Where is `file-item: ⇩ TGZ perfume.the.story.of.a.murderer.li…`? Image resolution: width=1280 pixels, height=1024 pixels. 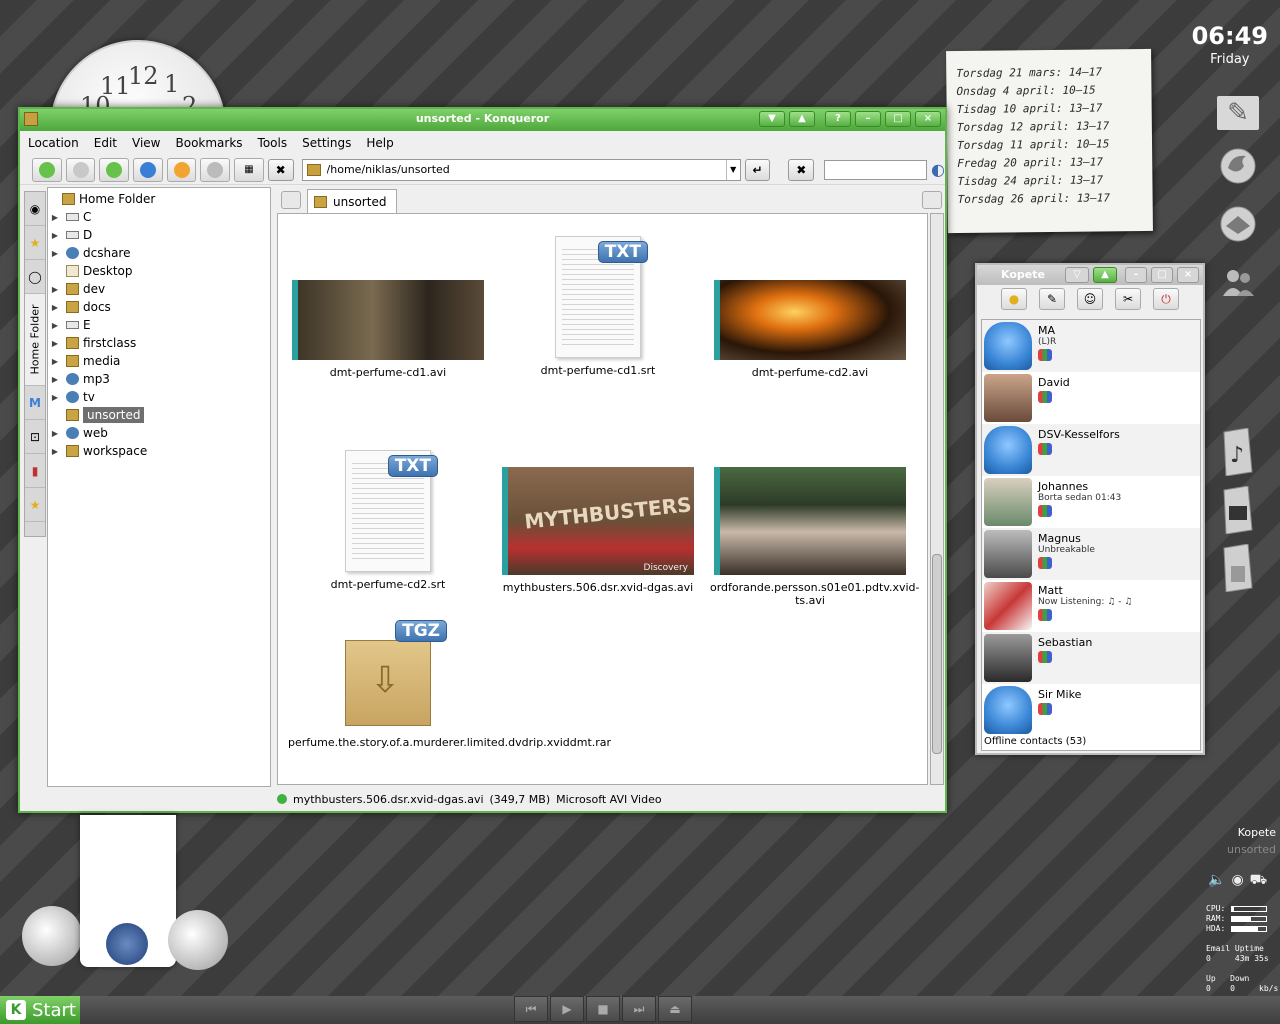 file-item: ⇩ TGZ perfume.the.story.of.a.murderer.li… is located at coordinates (449, 684).